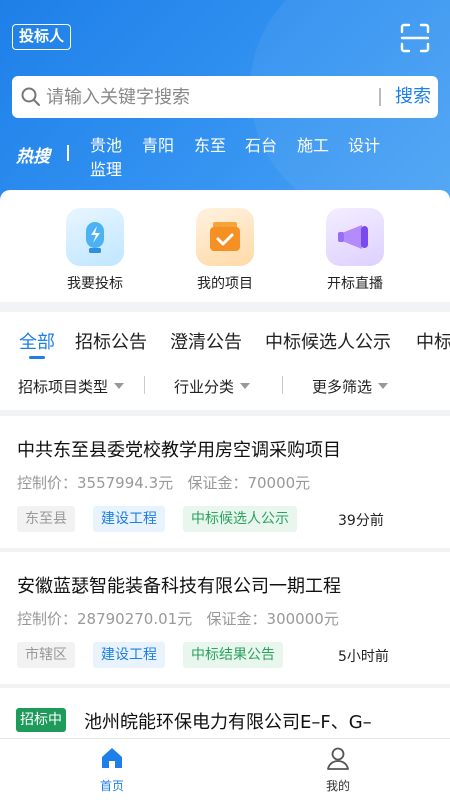 The width and height of the screenshot is (450, 800). I want to click on project-card: 招标中 池州皖能环保电力有限公司E–F、G–, so click(225, 713).